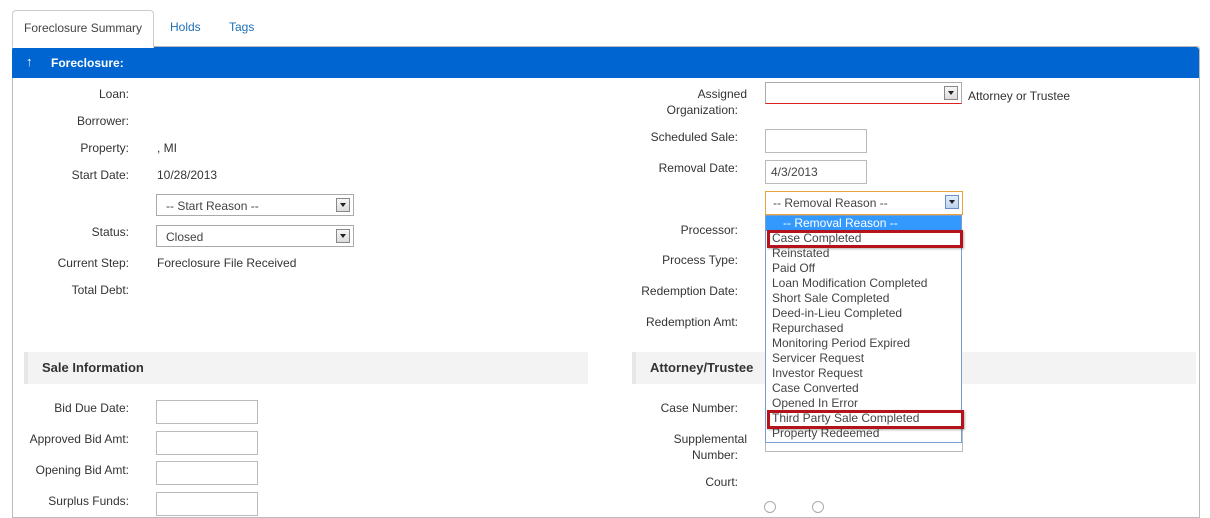 This screenshot has height=518, width=1210. I want to click on tab-holds: Holds, so click(185, 28).